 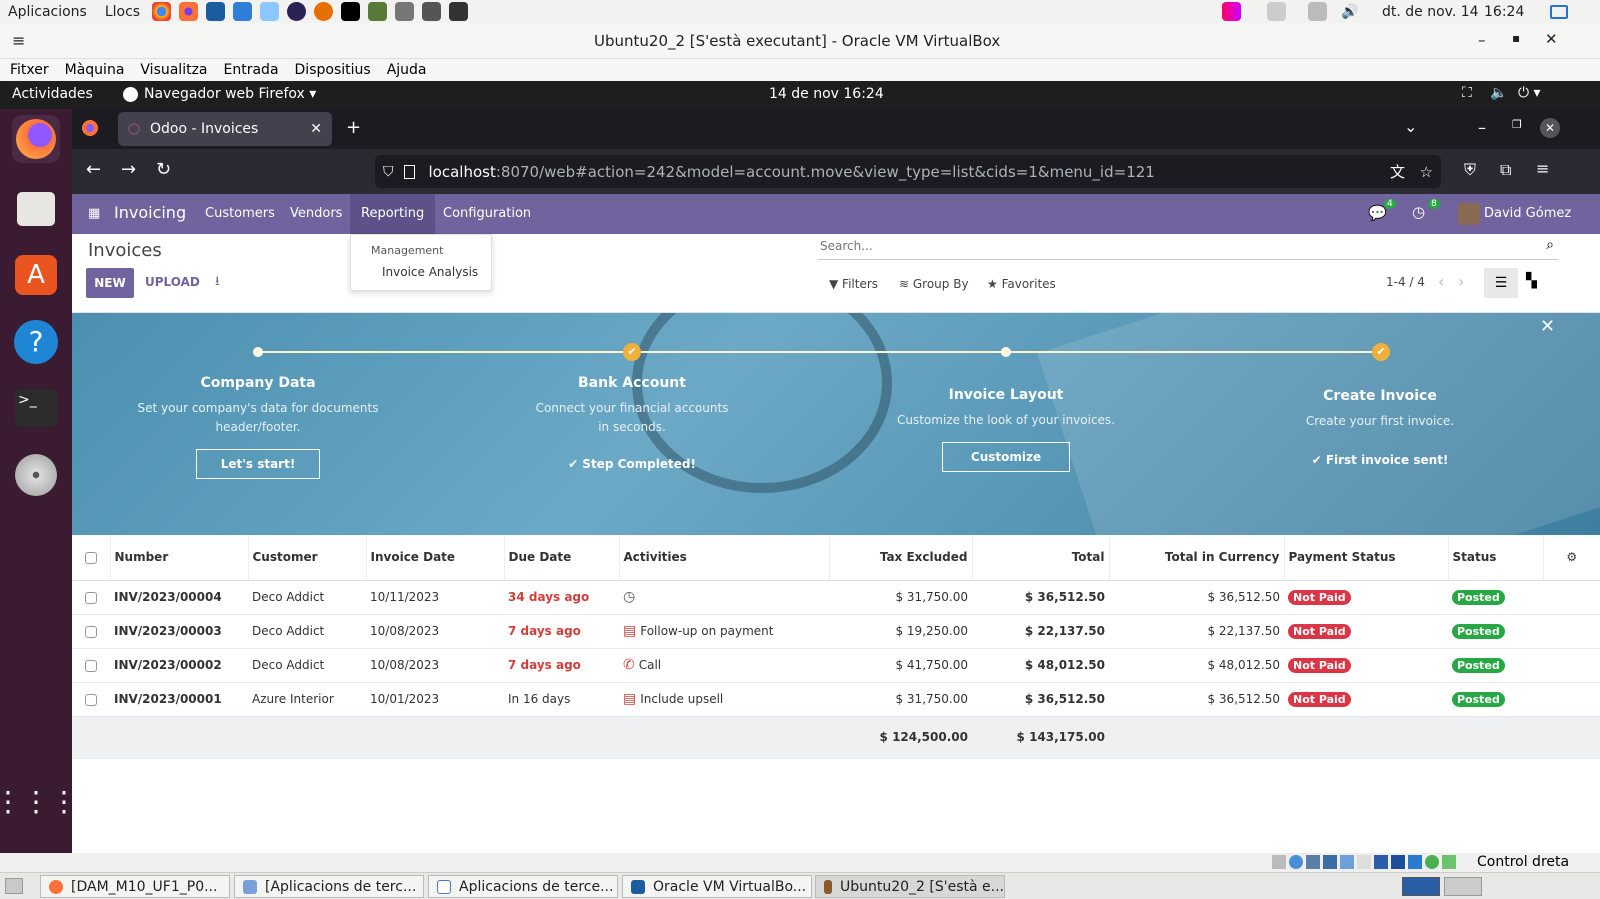 What do you see at coordinates (1547, 326) in the screenshot?
I see `close-banner-icon: ✕` at bounding box center [1547, 326].